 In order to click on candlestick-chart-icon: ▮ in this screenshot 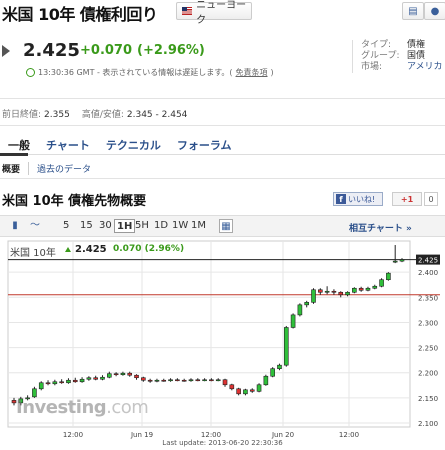, I will do `click(15, 226)`.